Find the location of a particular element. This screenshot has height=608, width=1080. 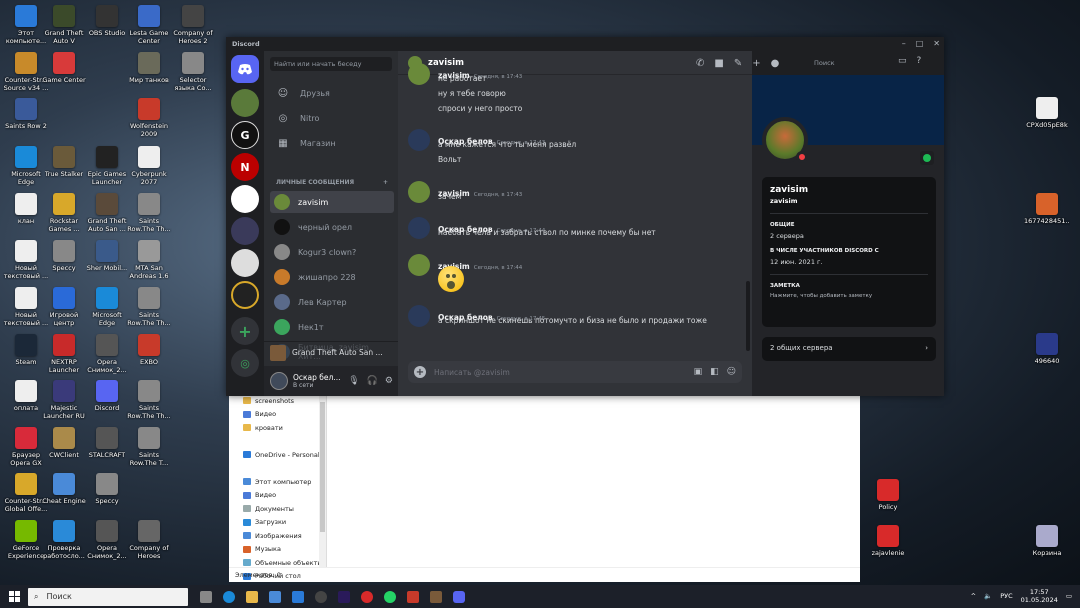

opera-icon is located at coordinates (367, 596).